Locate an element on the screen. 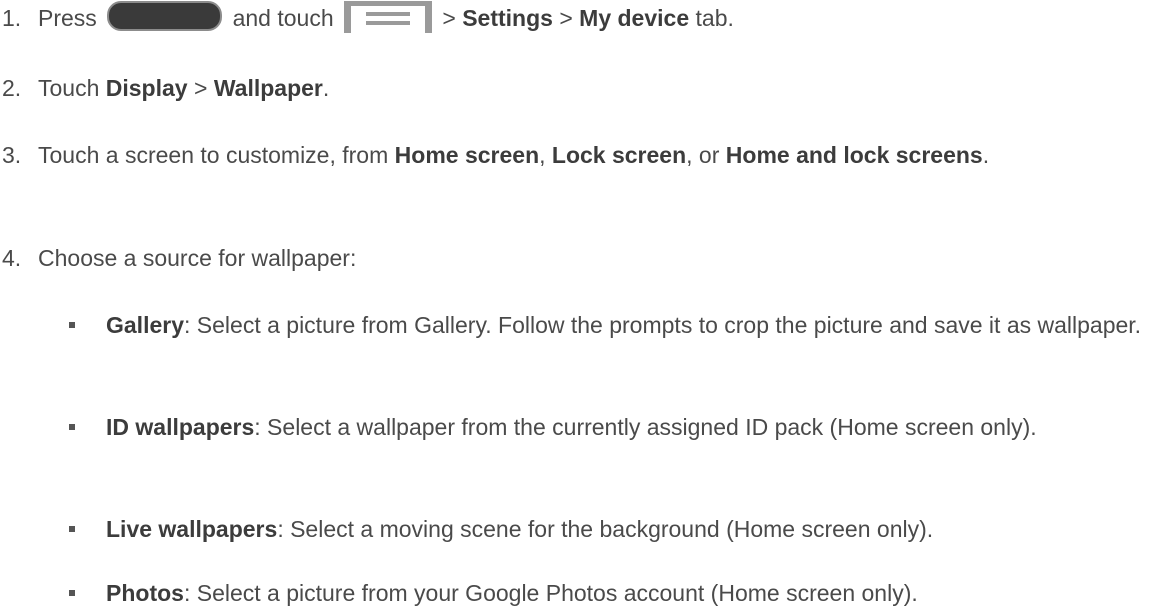  home-key-icon is located at coordinates (165, 16).